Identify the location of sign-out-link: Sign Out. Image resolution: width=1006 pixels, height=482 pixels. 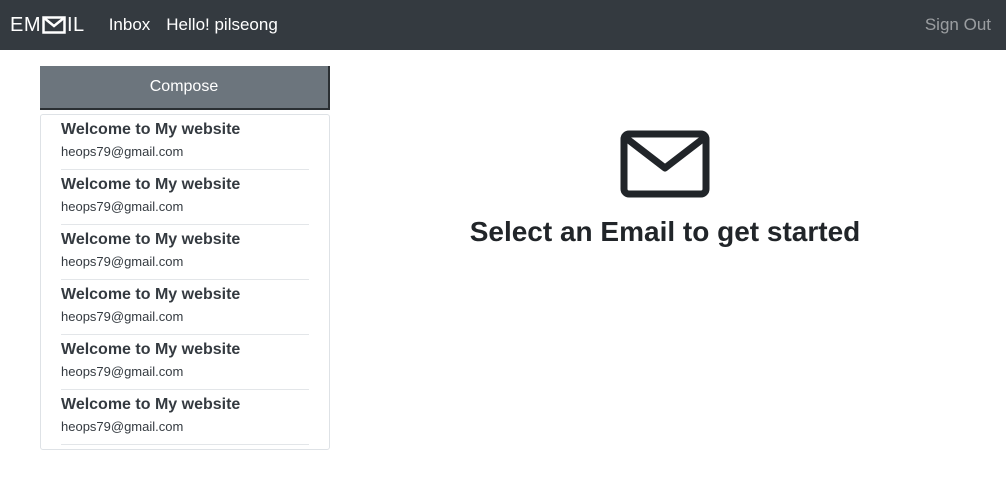
(958, 25).